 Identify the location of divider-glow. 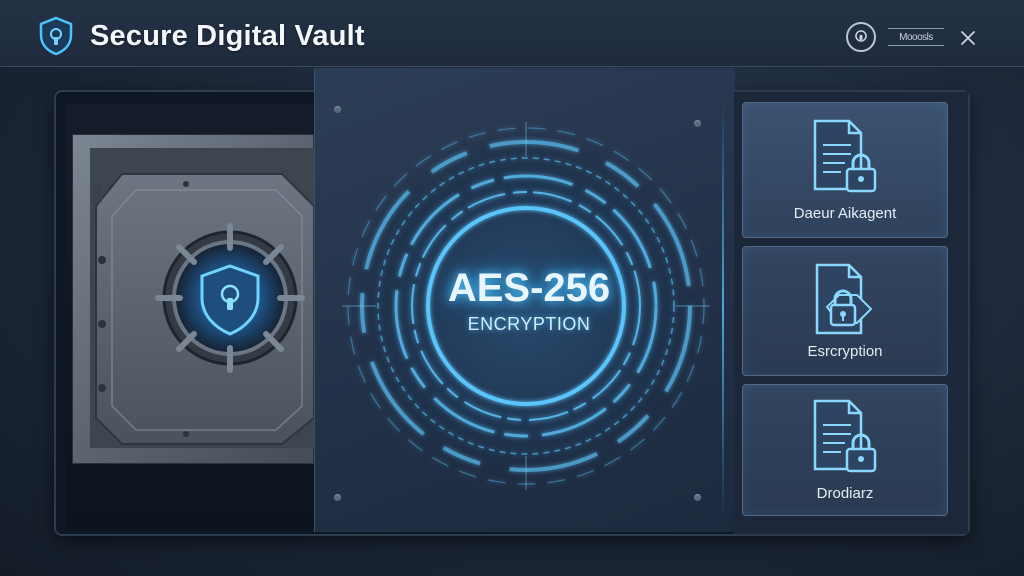
(723, 310).